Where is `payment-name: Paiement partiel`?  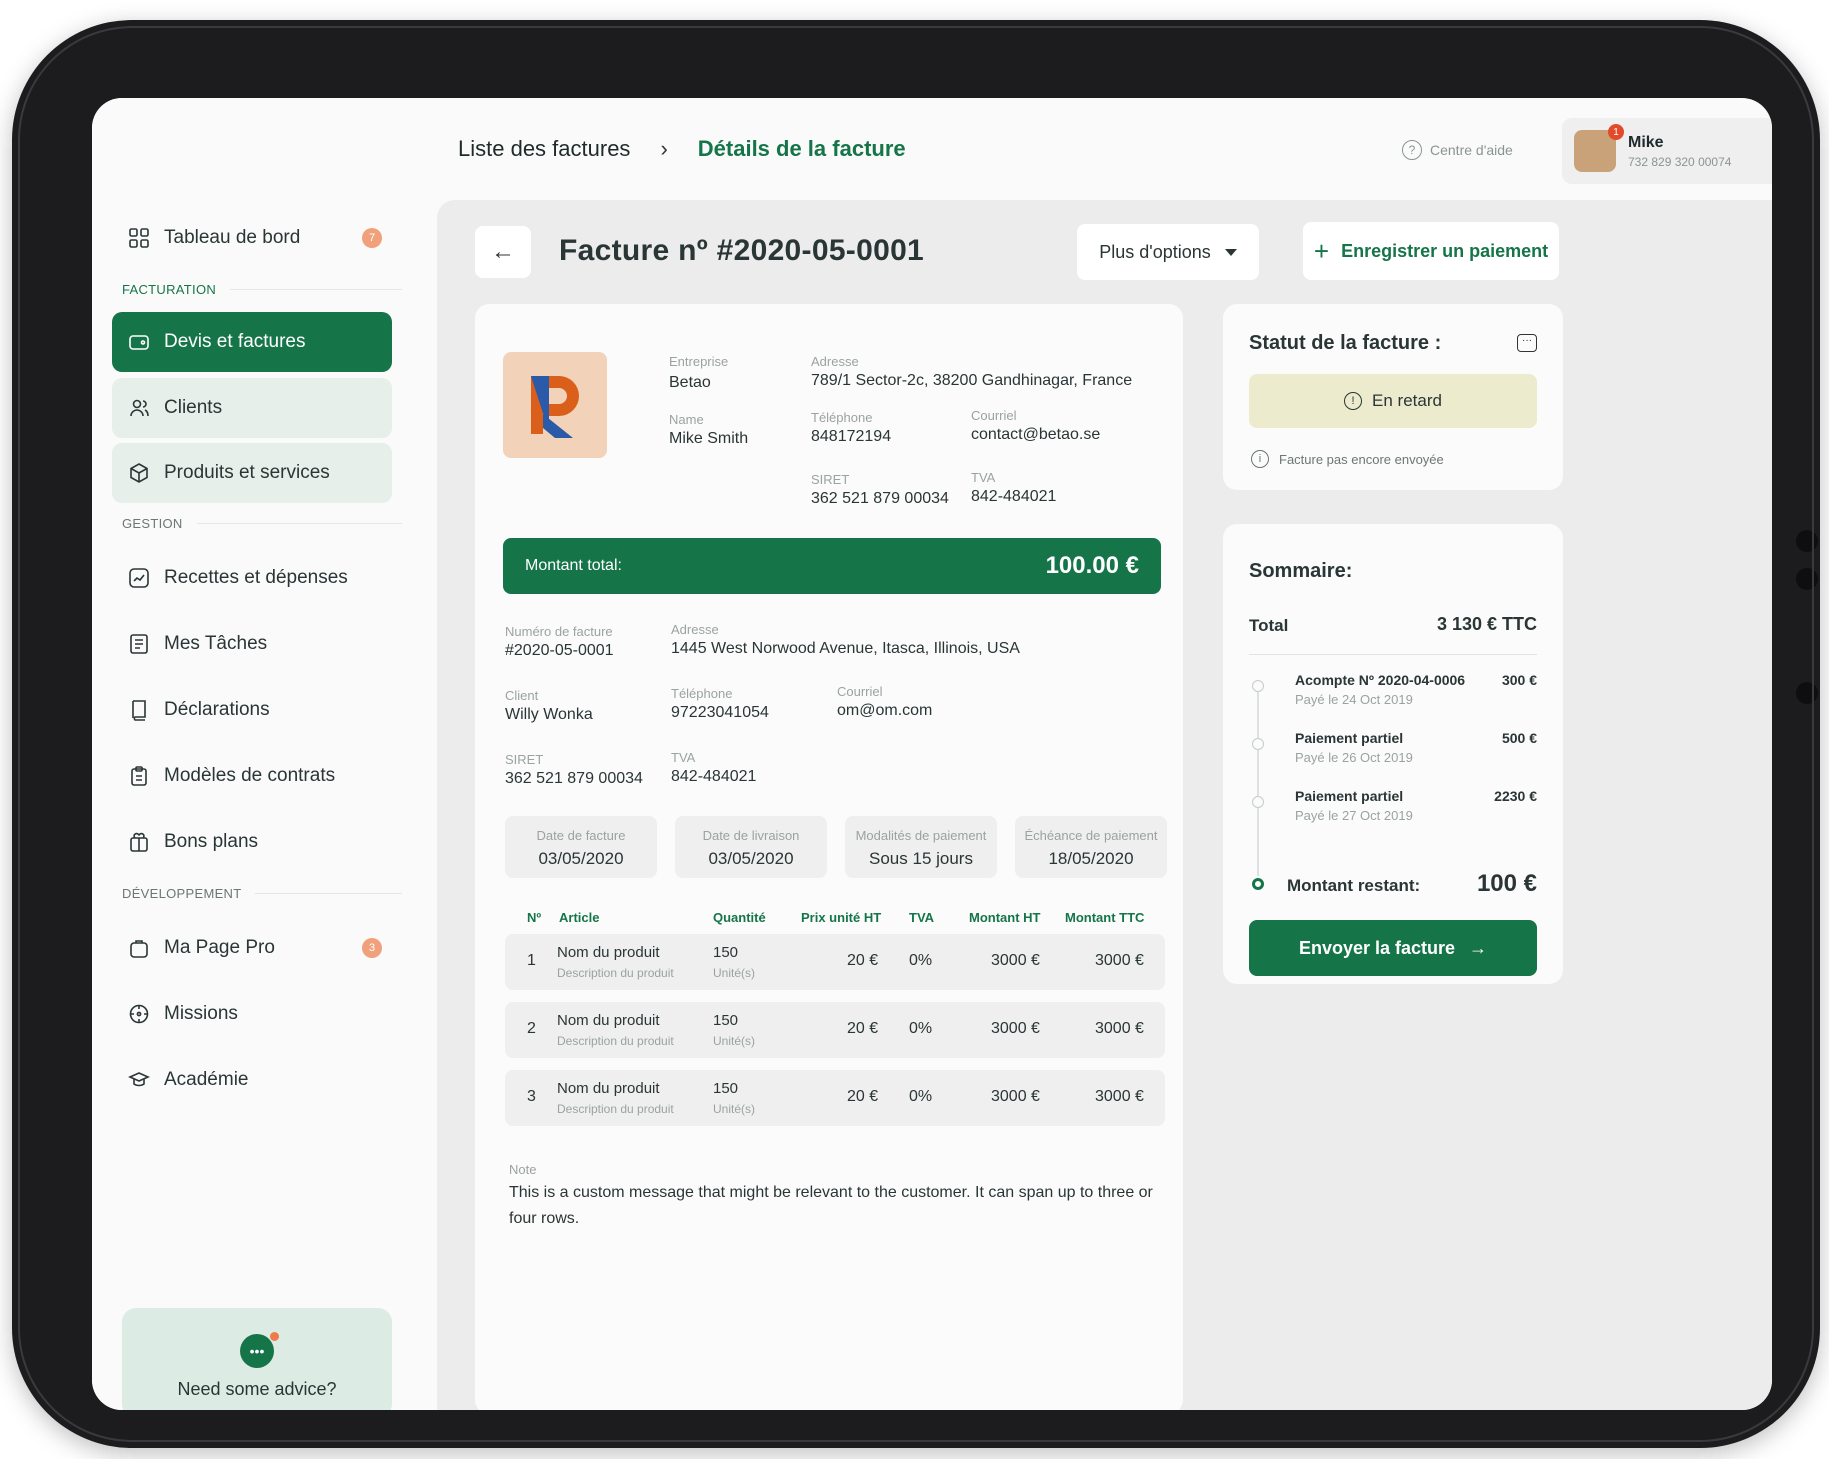
payment-name: Paiement partiel is located at coordinates (1349, 738).